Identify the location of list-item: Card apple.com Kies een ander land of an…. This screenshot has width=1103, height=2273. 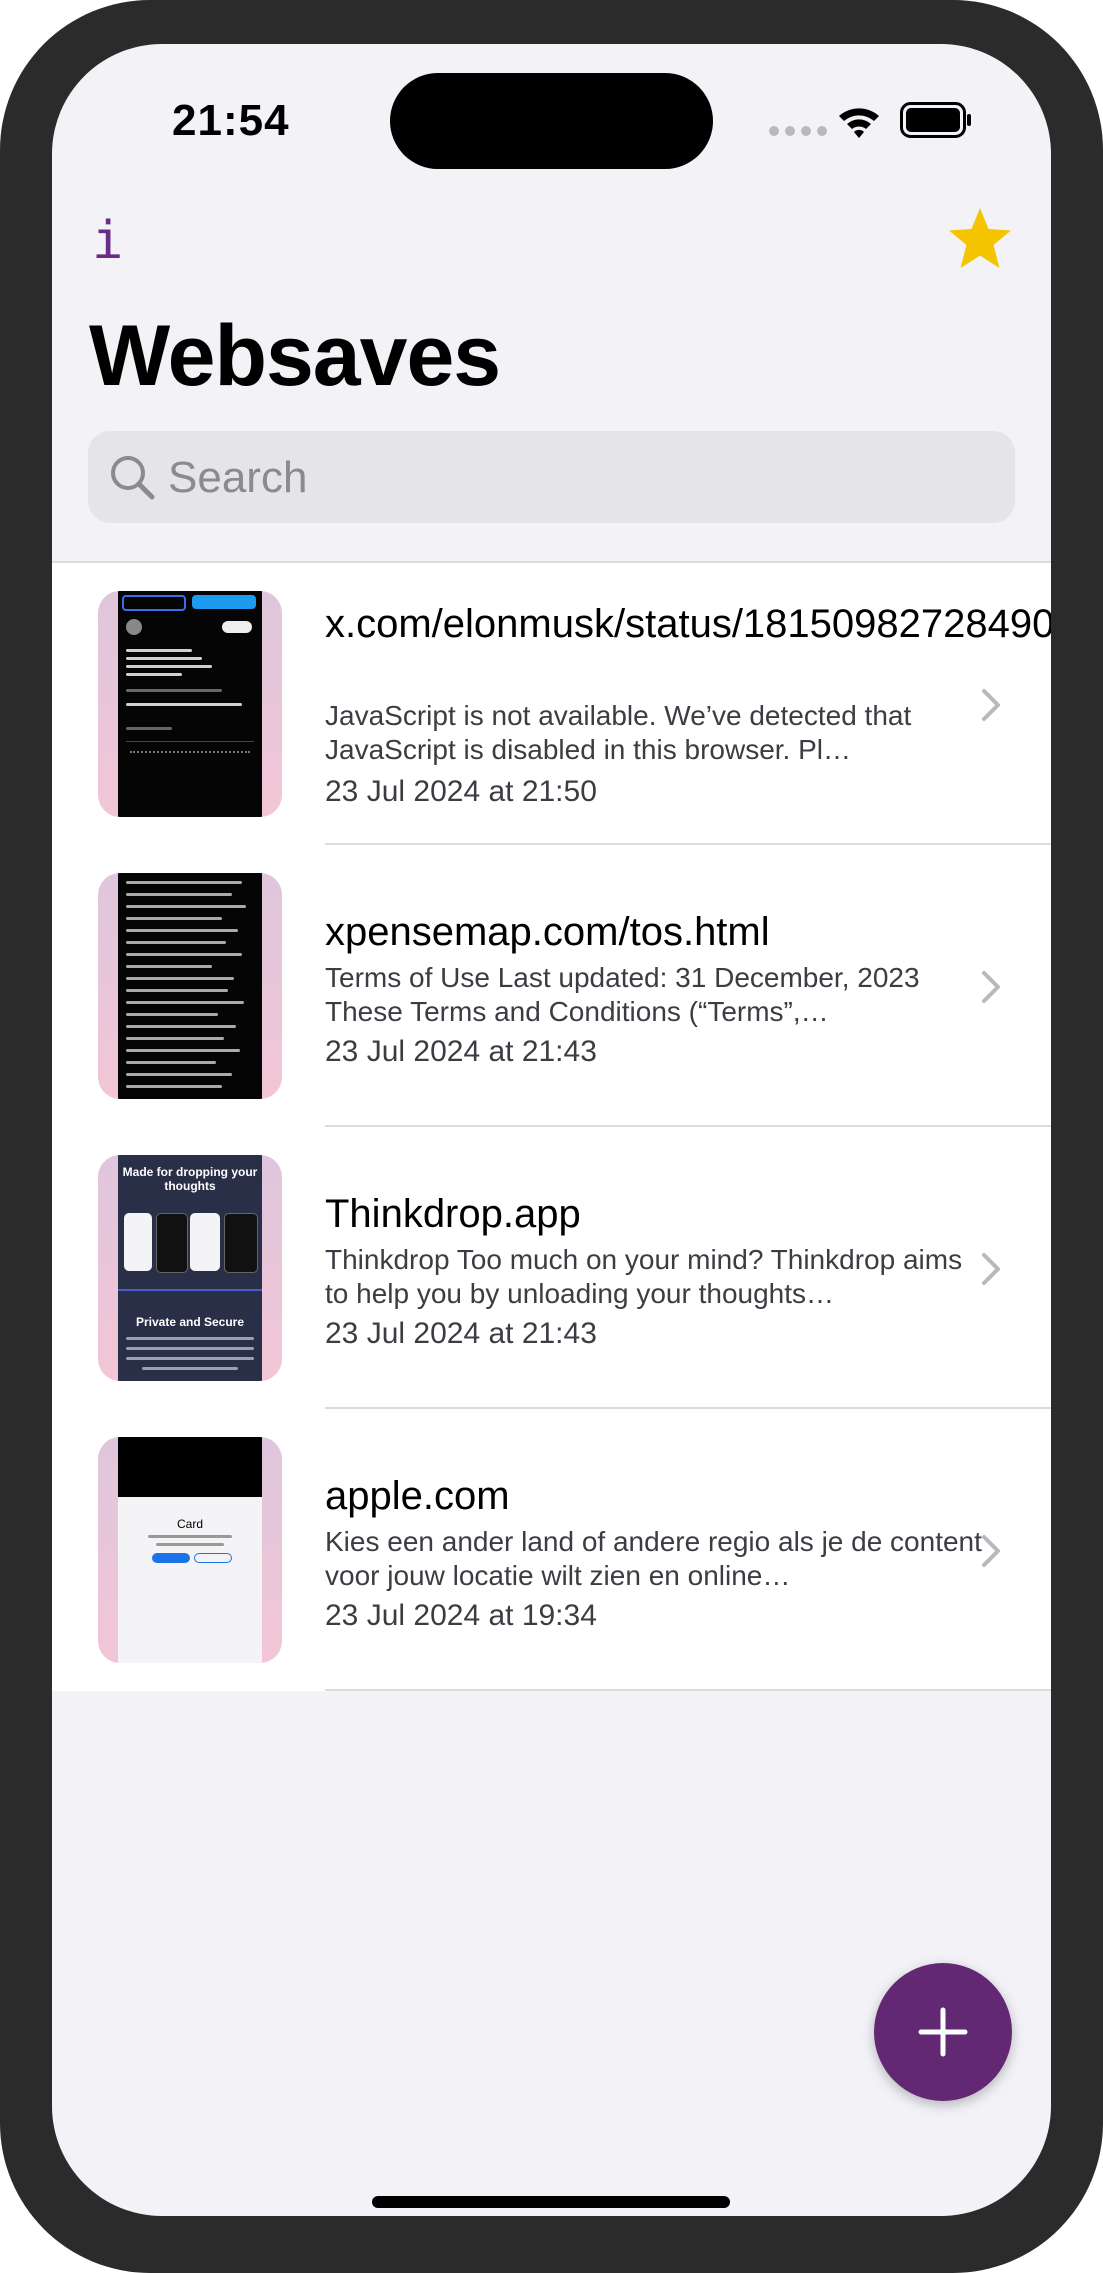
(551, 1550).